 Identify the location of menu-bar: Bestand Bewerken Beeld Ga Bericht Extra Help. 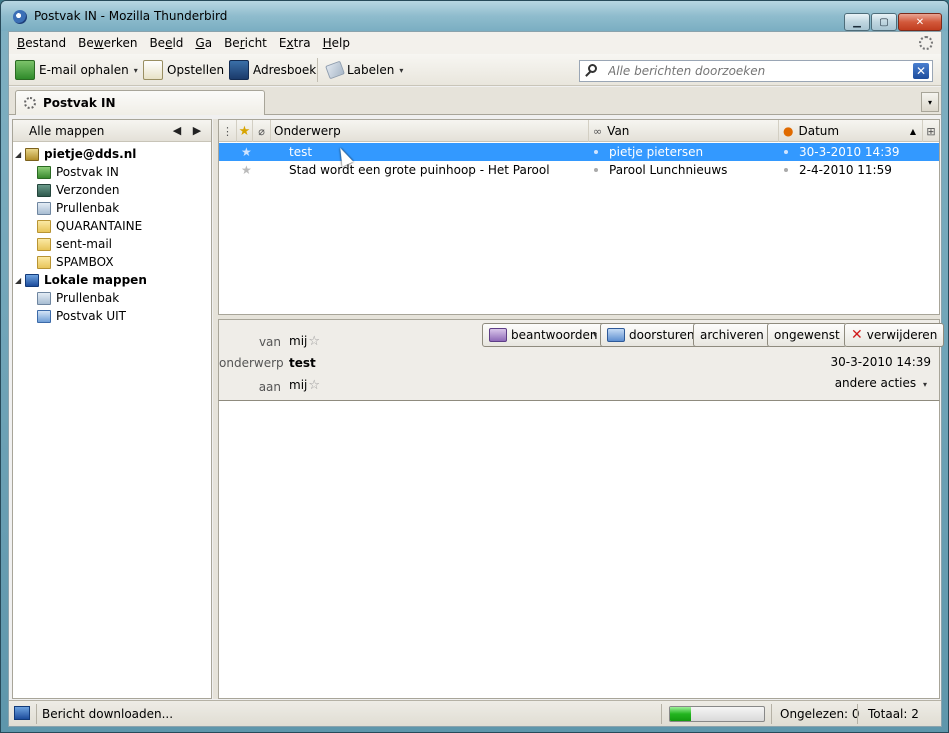
(475, 43).